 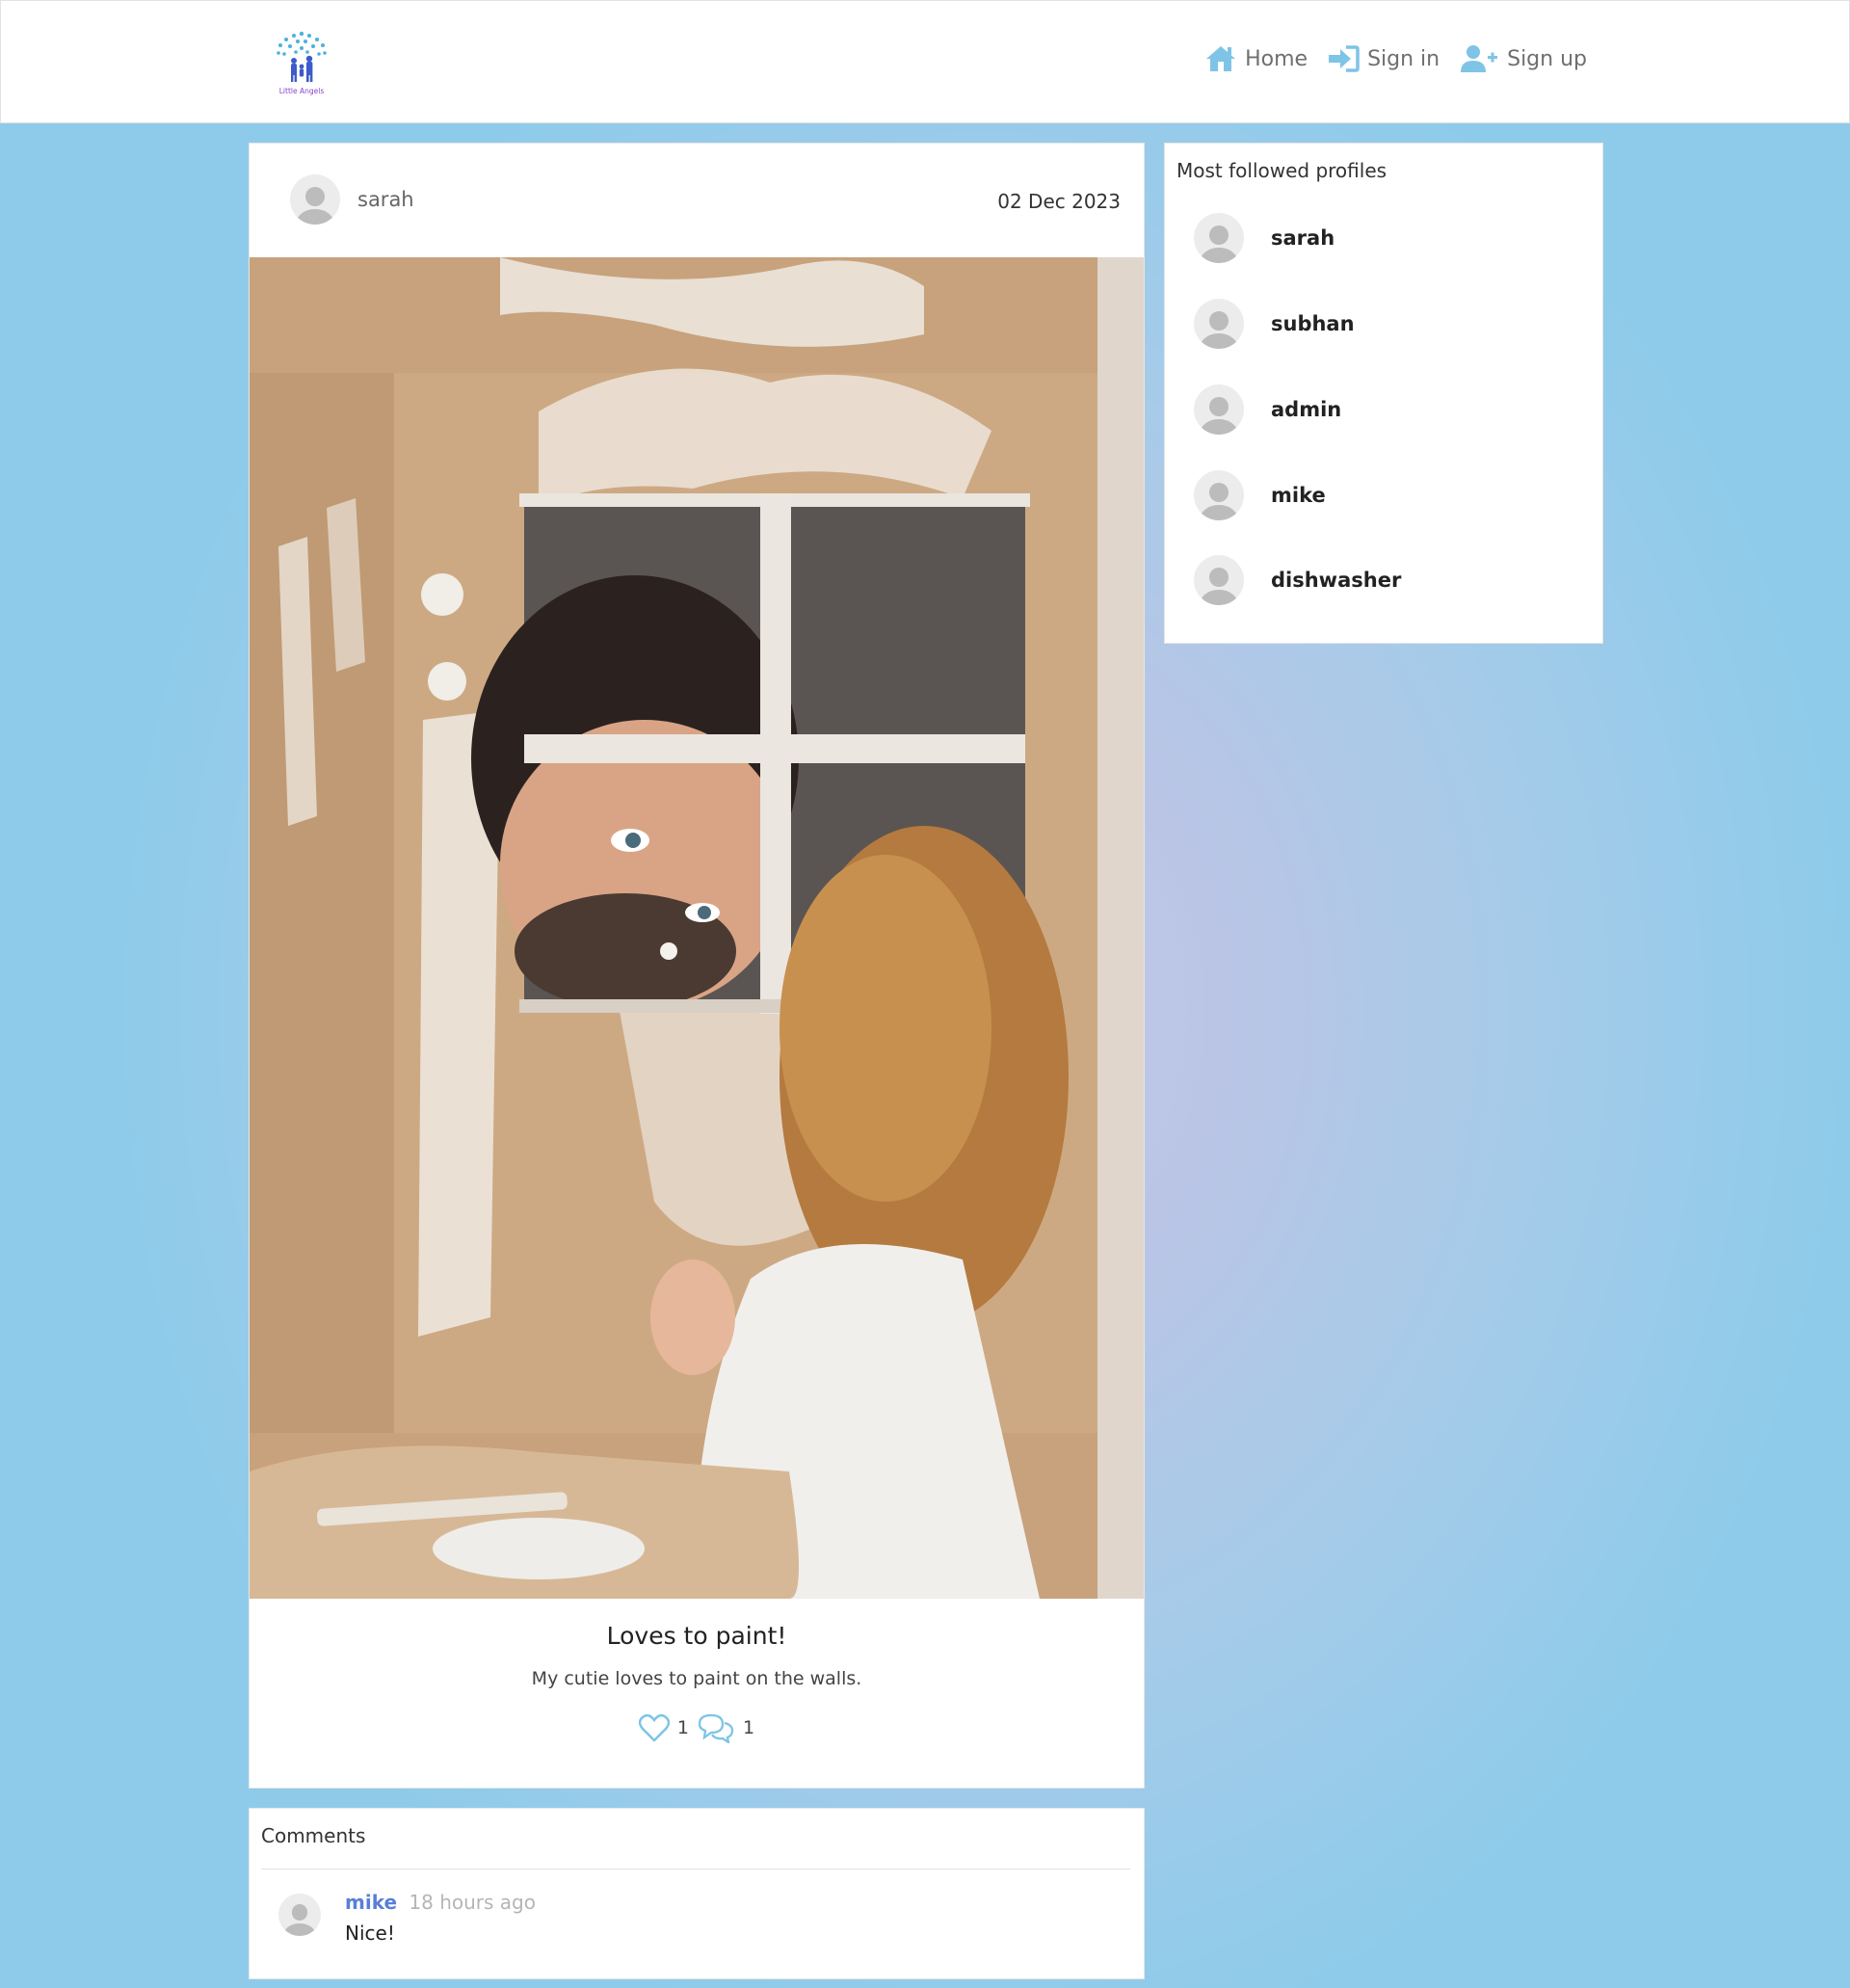 What do you see at coordinates (654, 1727) in the screenshot?
I see `heart-icon` at bounding box center [654, 1727].